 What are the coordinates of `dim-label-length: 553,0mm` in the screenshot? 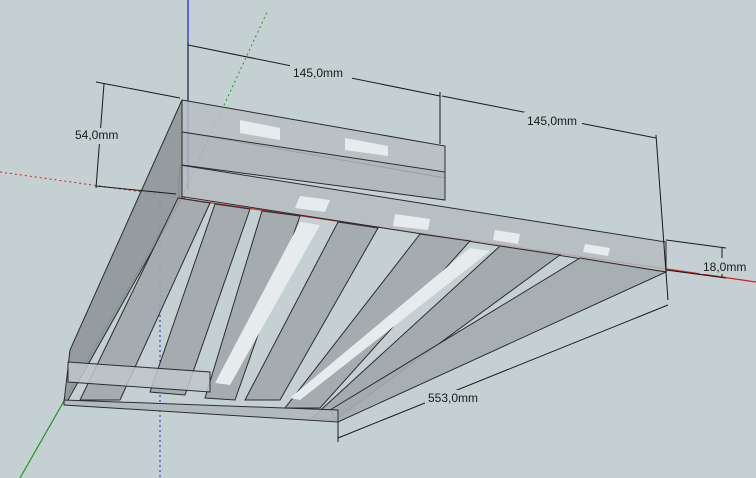 It's located at (453, 398).